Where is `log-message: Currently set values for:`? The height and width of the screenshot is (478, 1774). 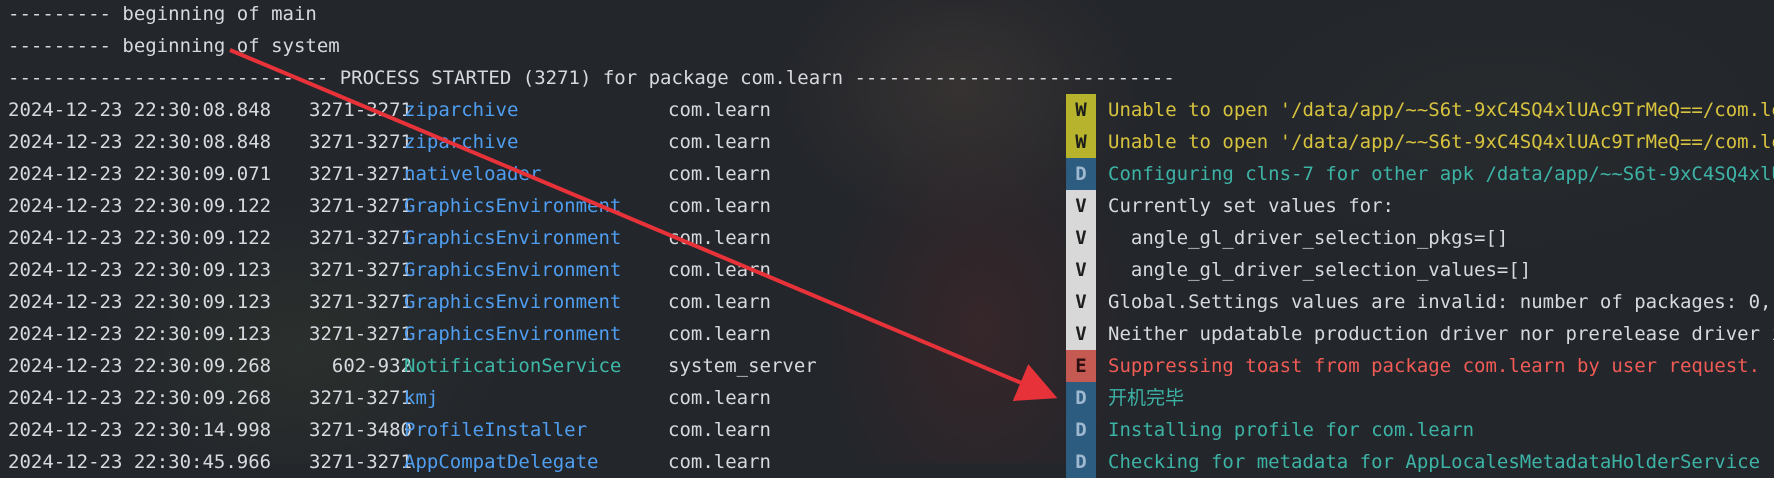 log-message: Currently set values for: is located at coordinates (1251, 206).